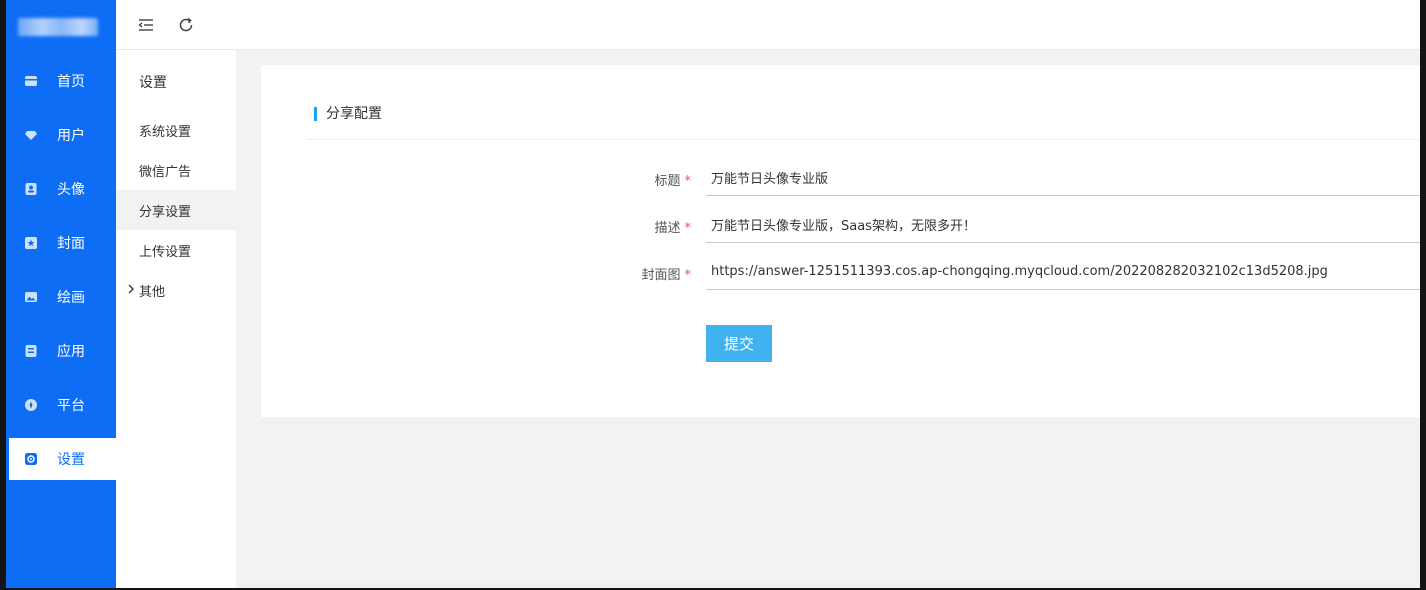  I want to click on settings-submenu: 设置 系统设置 微信广告 分享设置 上传设置 其他, so click(176, 319).